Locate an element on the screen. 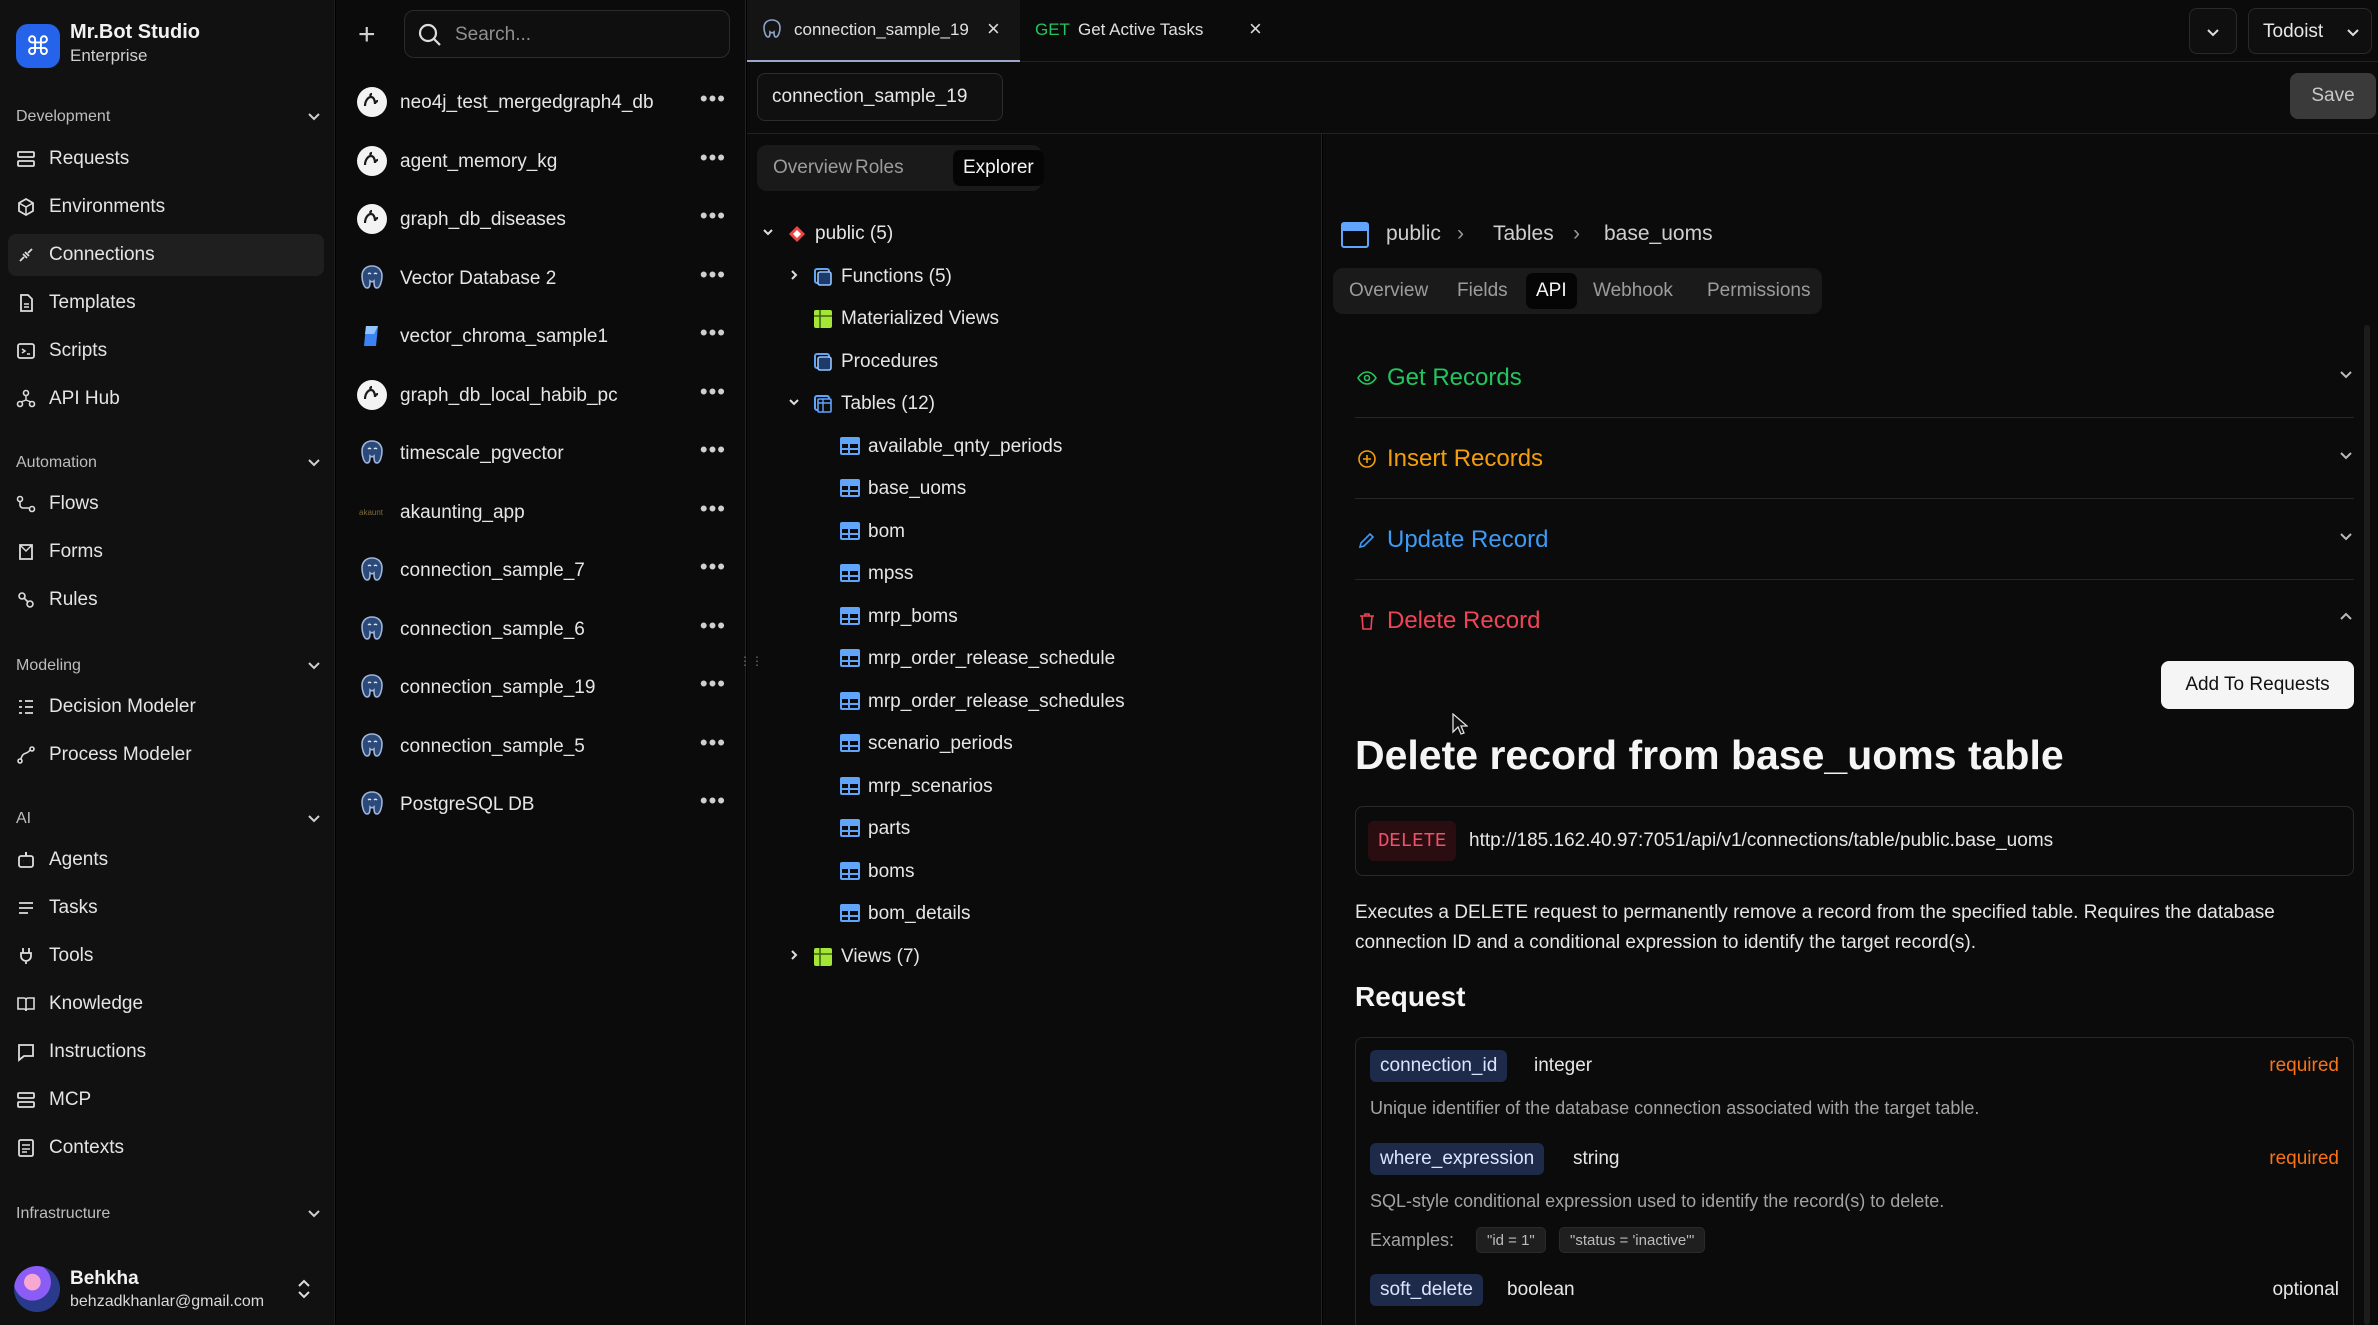 The width and height of the screenshot is (2378, 1325). section-automation-toggle: Automation is located at coordinates (170, 463).